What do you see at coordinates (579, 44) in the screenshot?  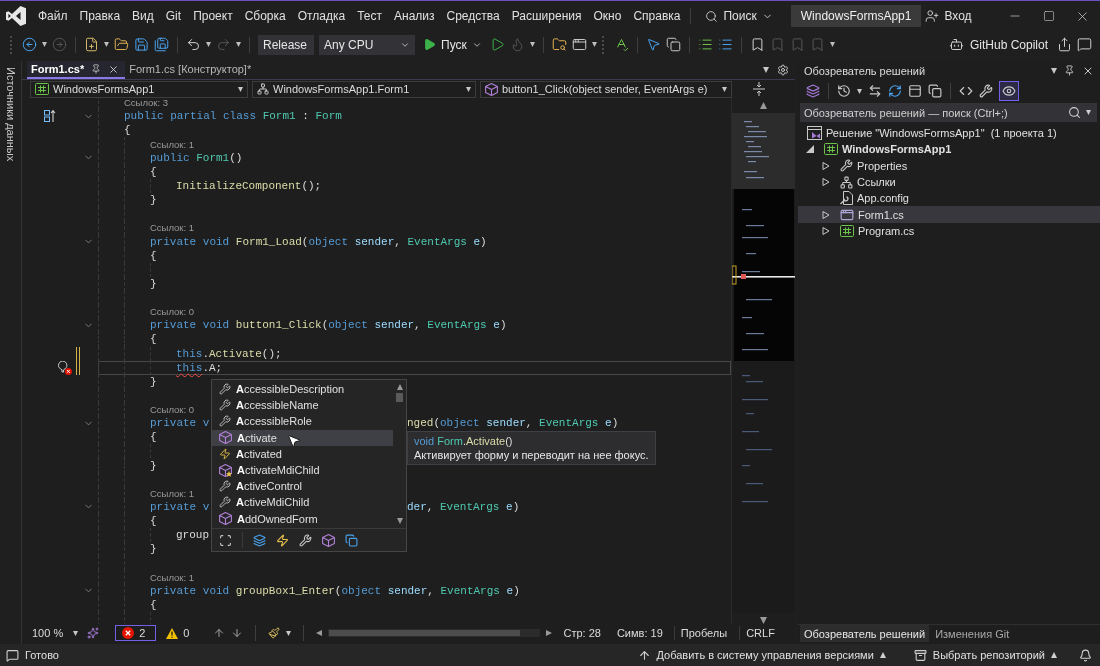 I see `window-icon` at bounding box center [579, 44].